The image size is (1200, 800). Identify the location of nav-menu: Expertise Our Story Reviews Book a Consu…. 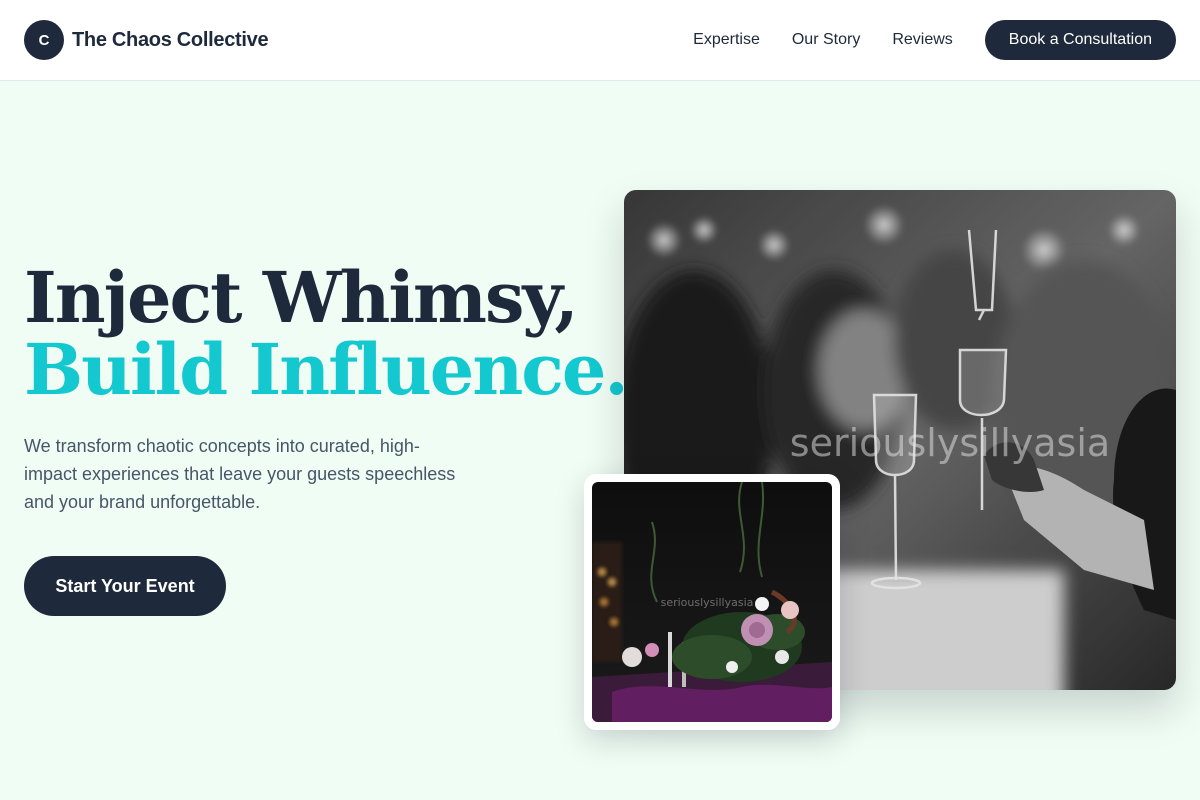
(934, 40).